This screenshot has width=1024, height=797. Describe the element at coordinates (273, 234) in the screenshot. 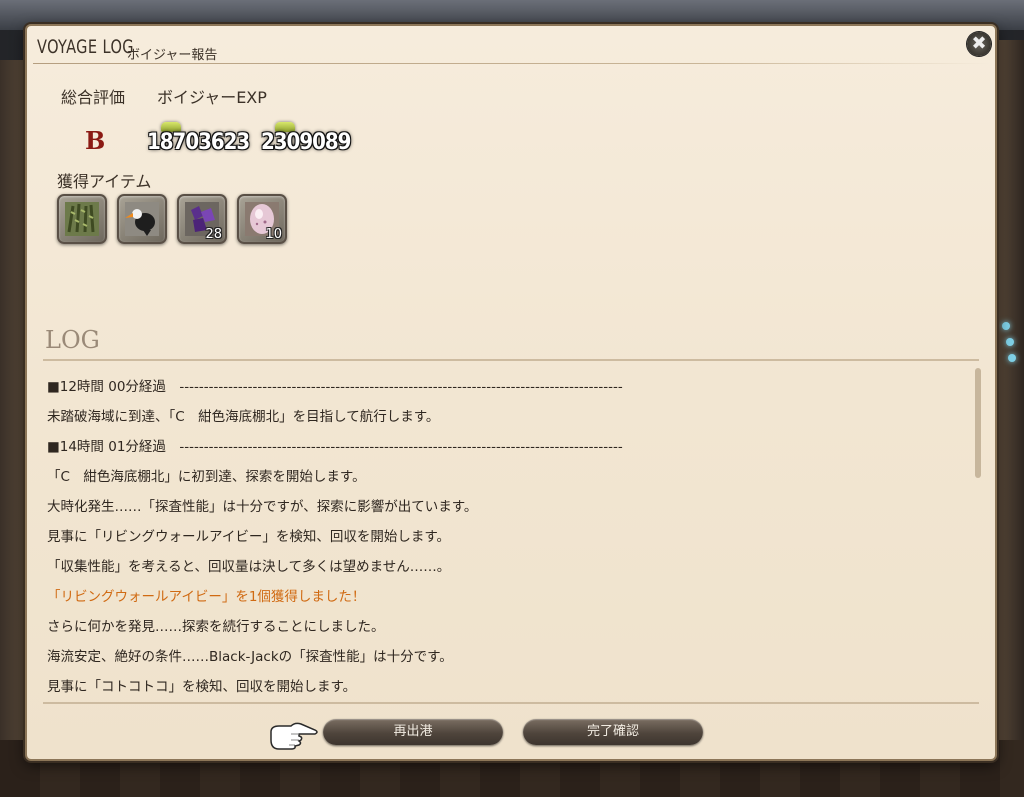

I see `item-quantity: 10` at that location.